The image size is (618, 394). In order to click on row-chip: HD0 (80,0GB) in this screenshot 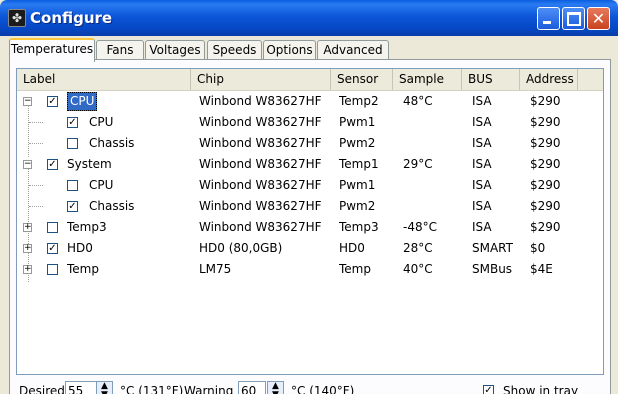, I will do `click(241, 248)`.